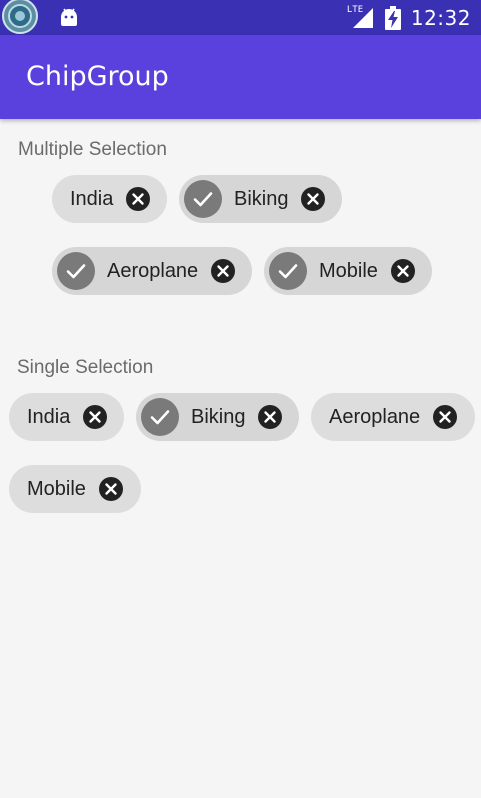 The width and height of the screenshot is (481, 798). I want to click on chip-biking-multiple: Biking, so click(260, 199).